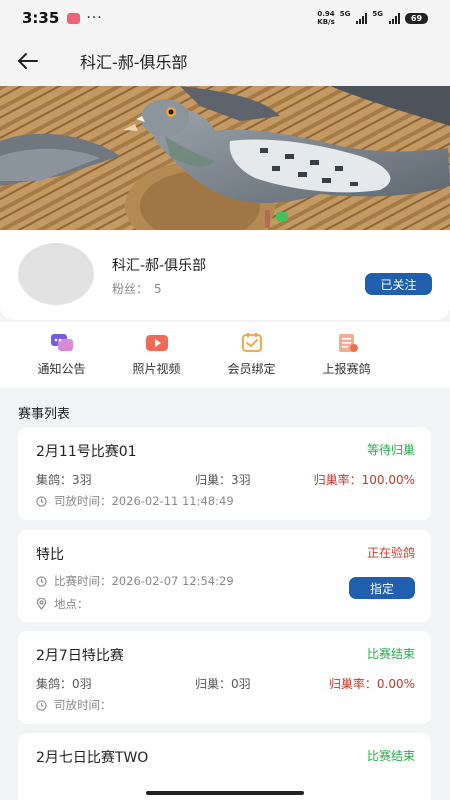 This screenshot has width=450, height=800. Describe the element at coordinates (225, 793) in the screenshot. I see `home-indicator` at that location.